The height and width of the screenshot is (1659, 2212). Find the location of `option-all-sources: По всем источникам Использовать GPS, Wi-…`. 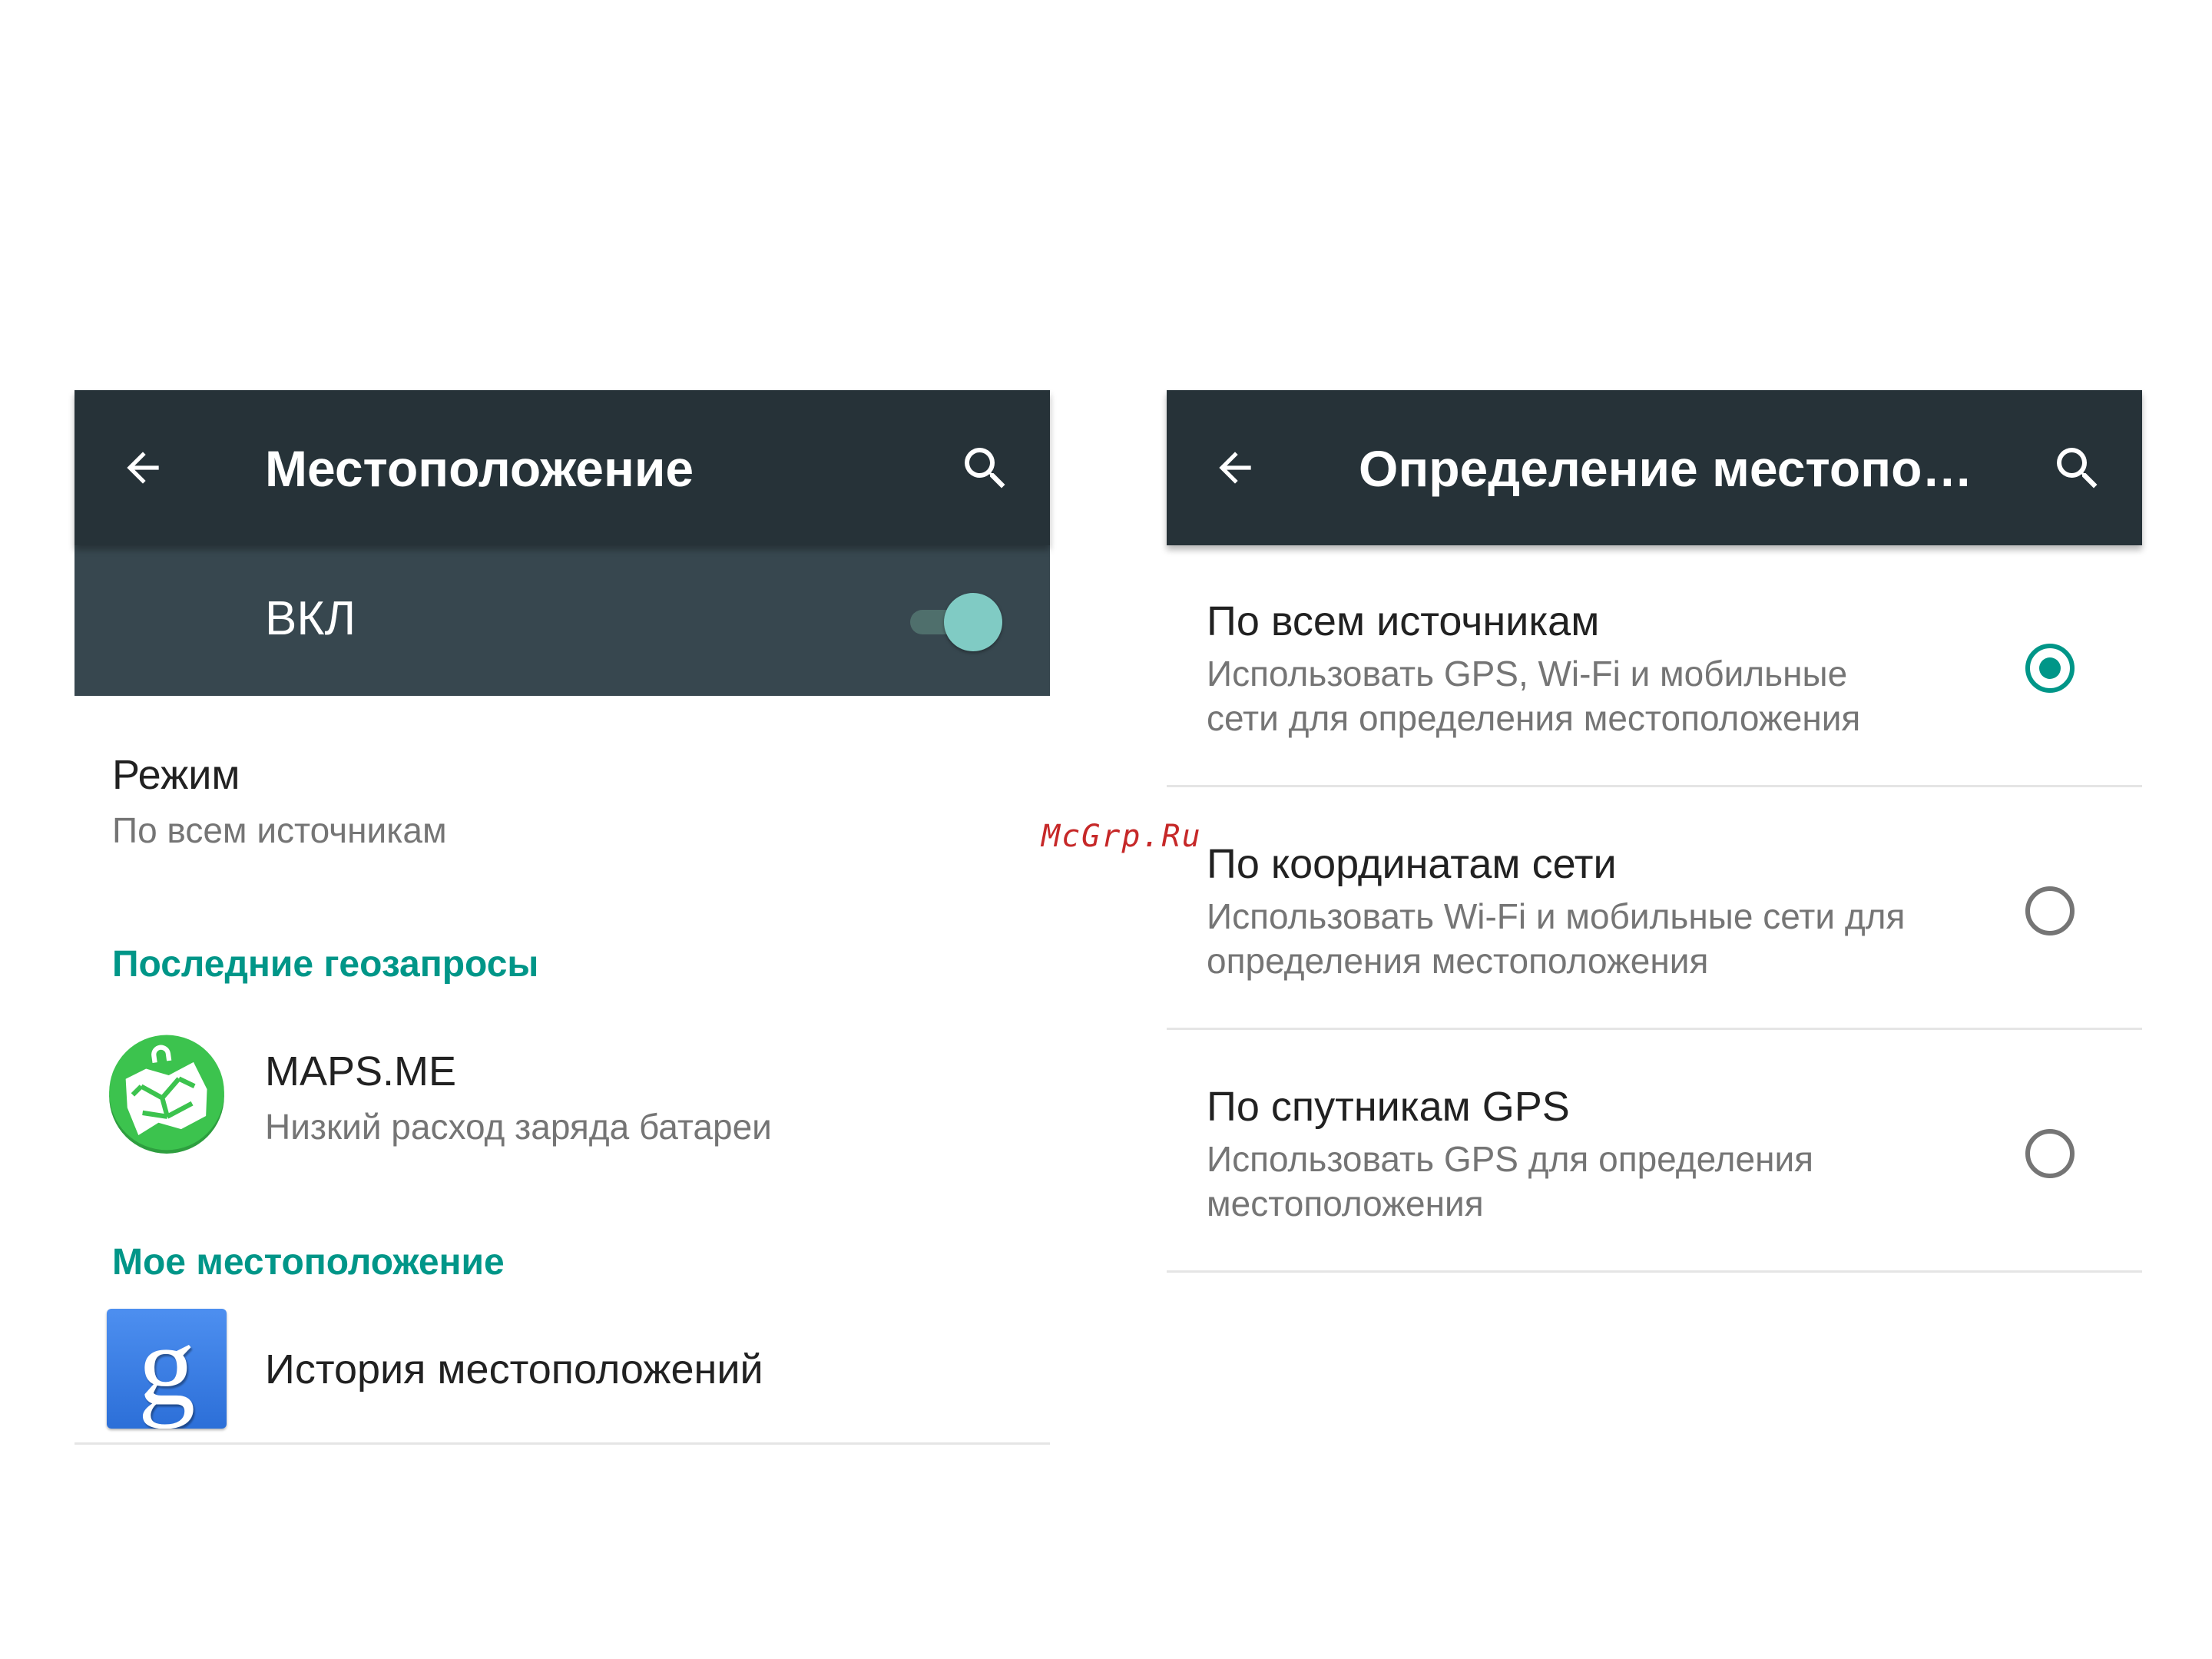

option-all-sources: По всем источникам Использовать GPS, Wi-… is located at coordinates (1655, 667).